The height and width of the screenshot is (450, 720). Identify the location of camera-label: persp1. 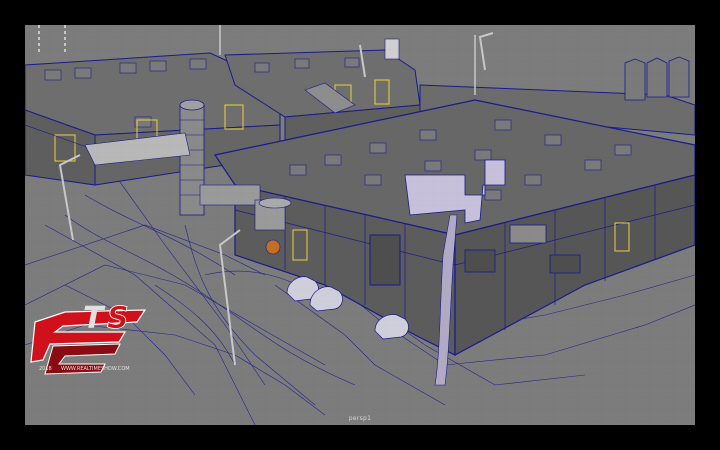
(360, 418).